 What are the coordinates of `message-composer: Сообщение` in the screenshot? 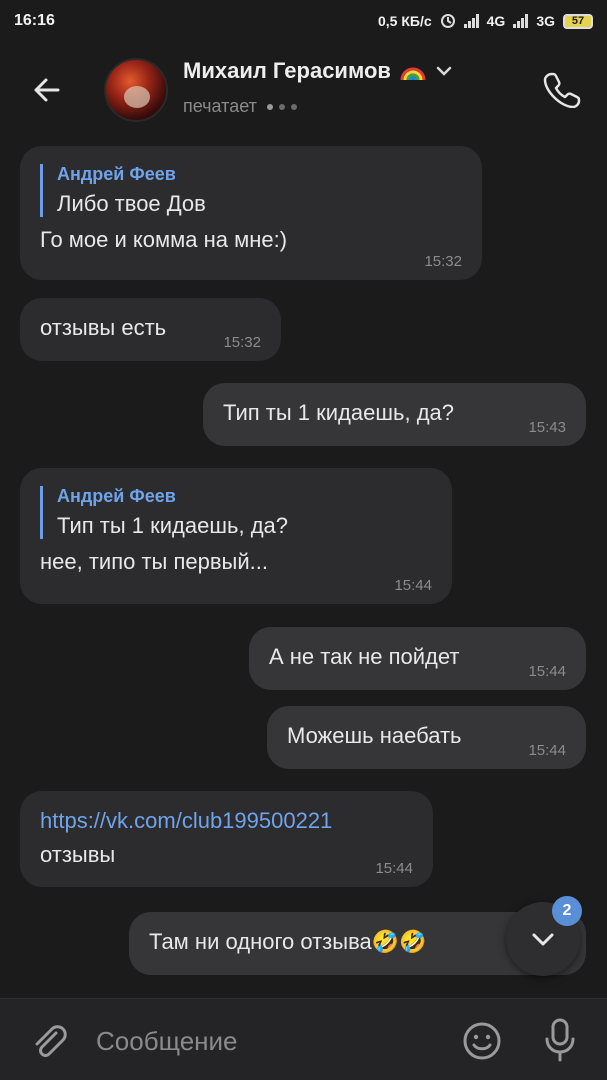 It's located at (303, 1039).